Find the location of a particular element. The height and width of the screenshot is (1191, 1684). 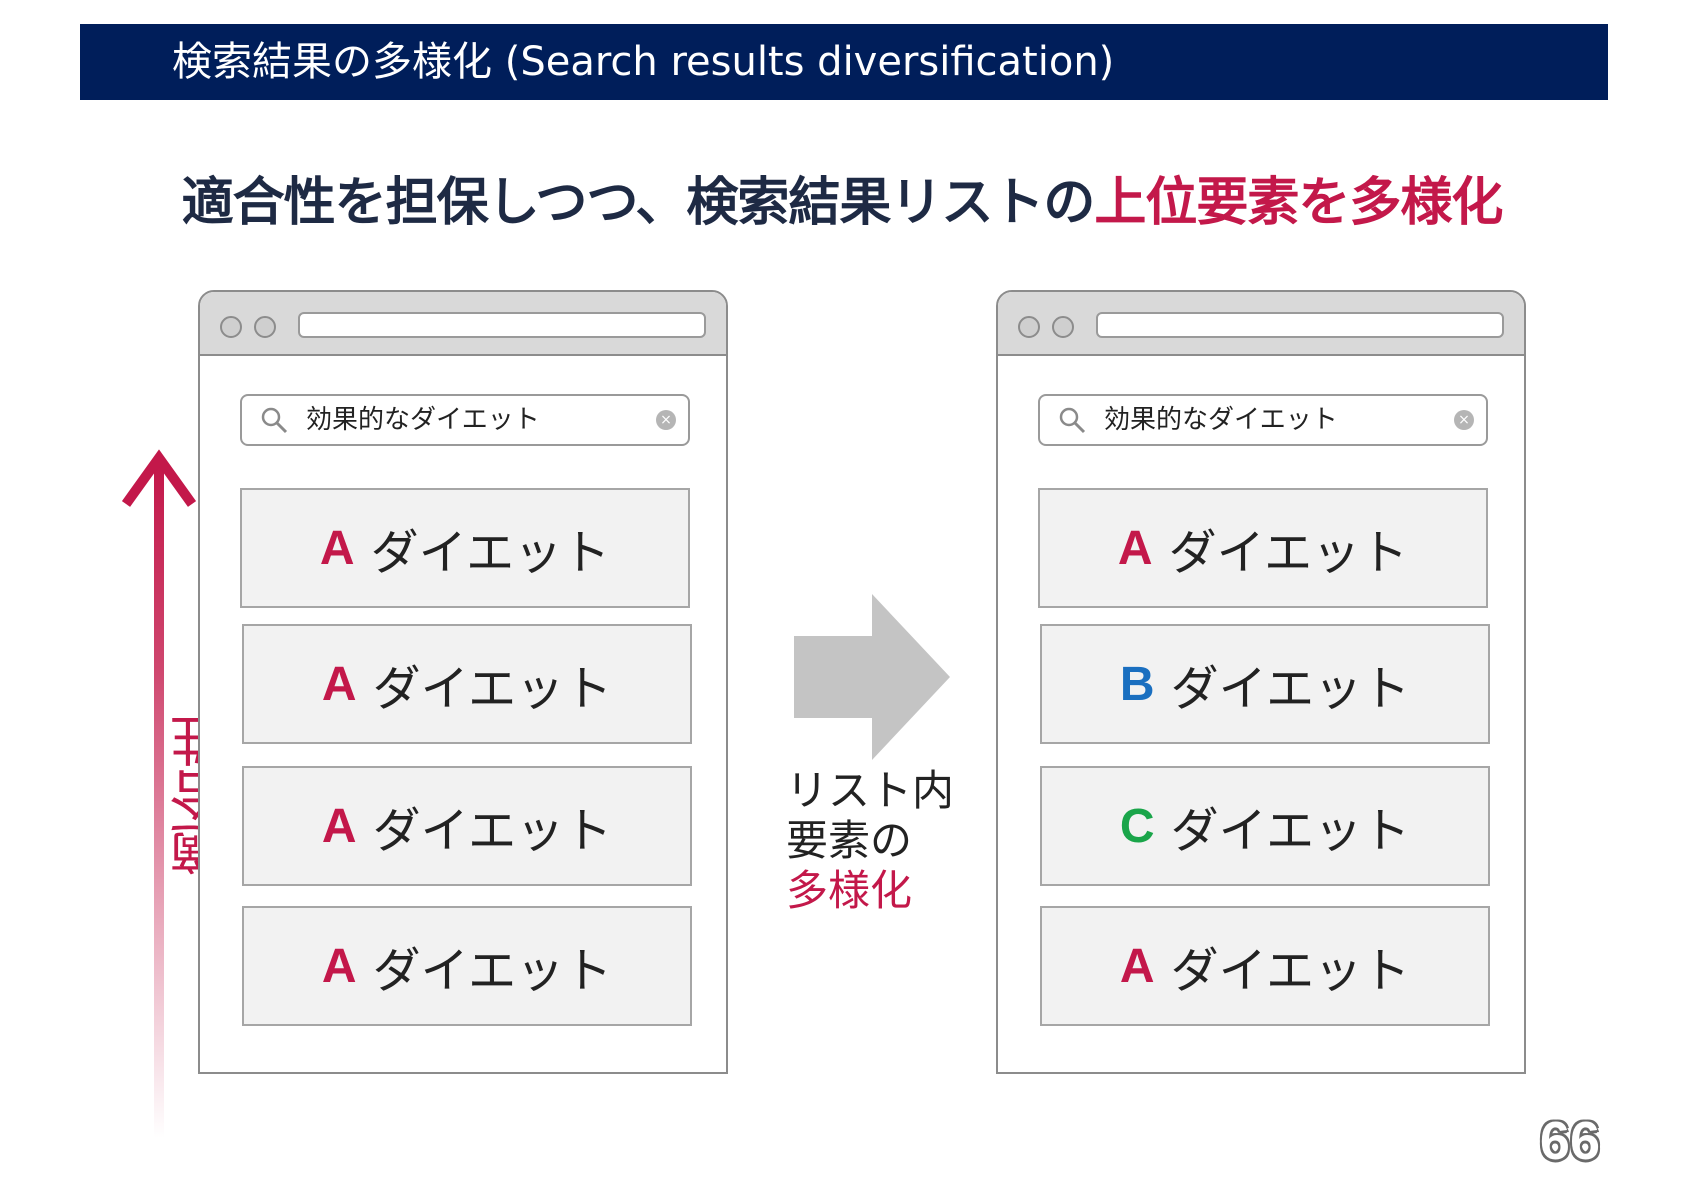

relevance-arrow-shaft is located at coordinates (159, 802).